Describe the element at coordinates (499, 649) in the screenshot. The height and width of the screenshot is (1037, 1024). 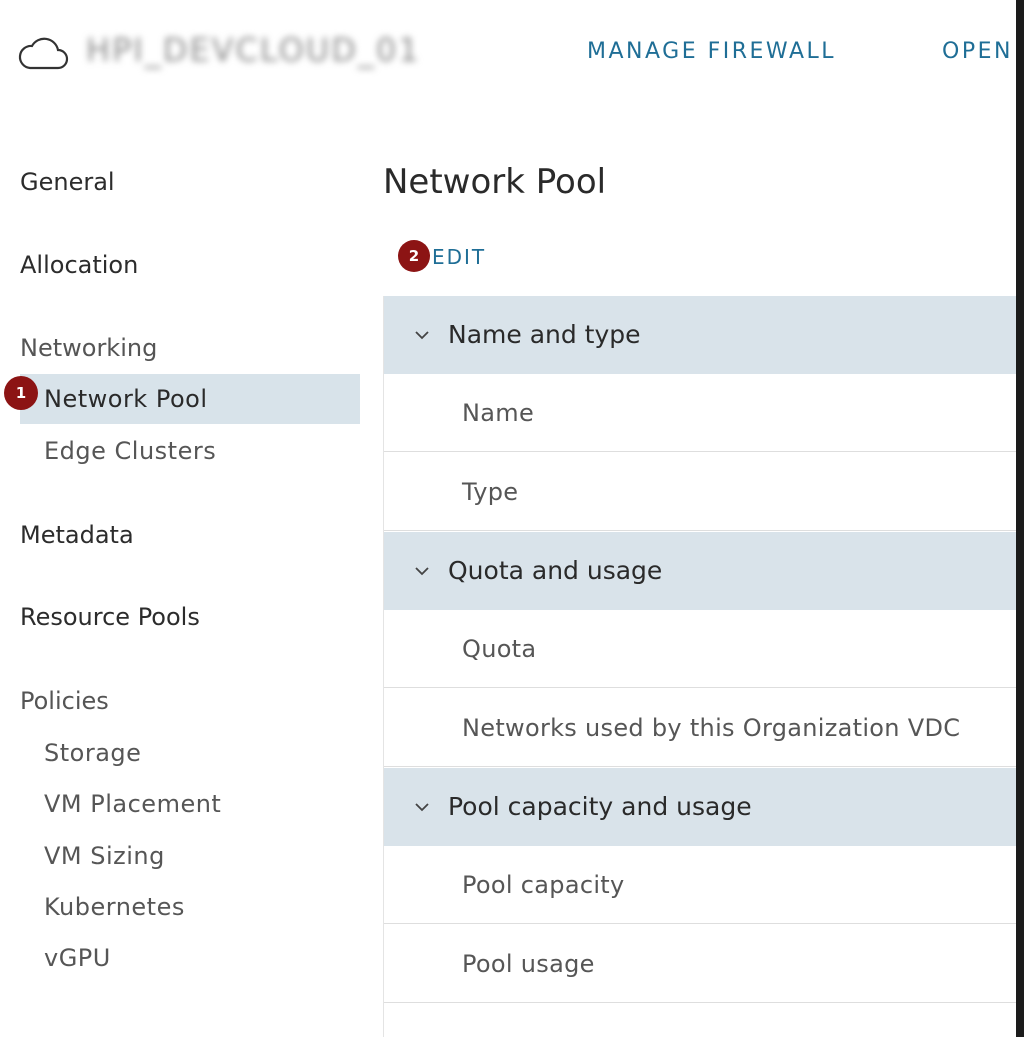
I see `detail-label: Quota` at that location.